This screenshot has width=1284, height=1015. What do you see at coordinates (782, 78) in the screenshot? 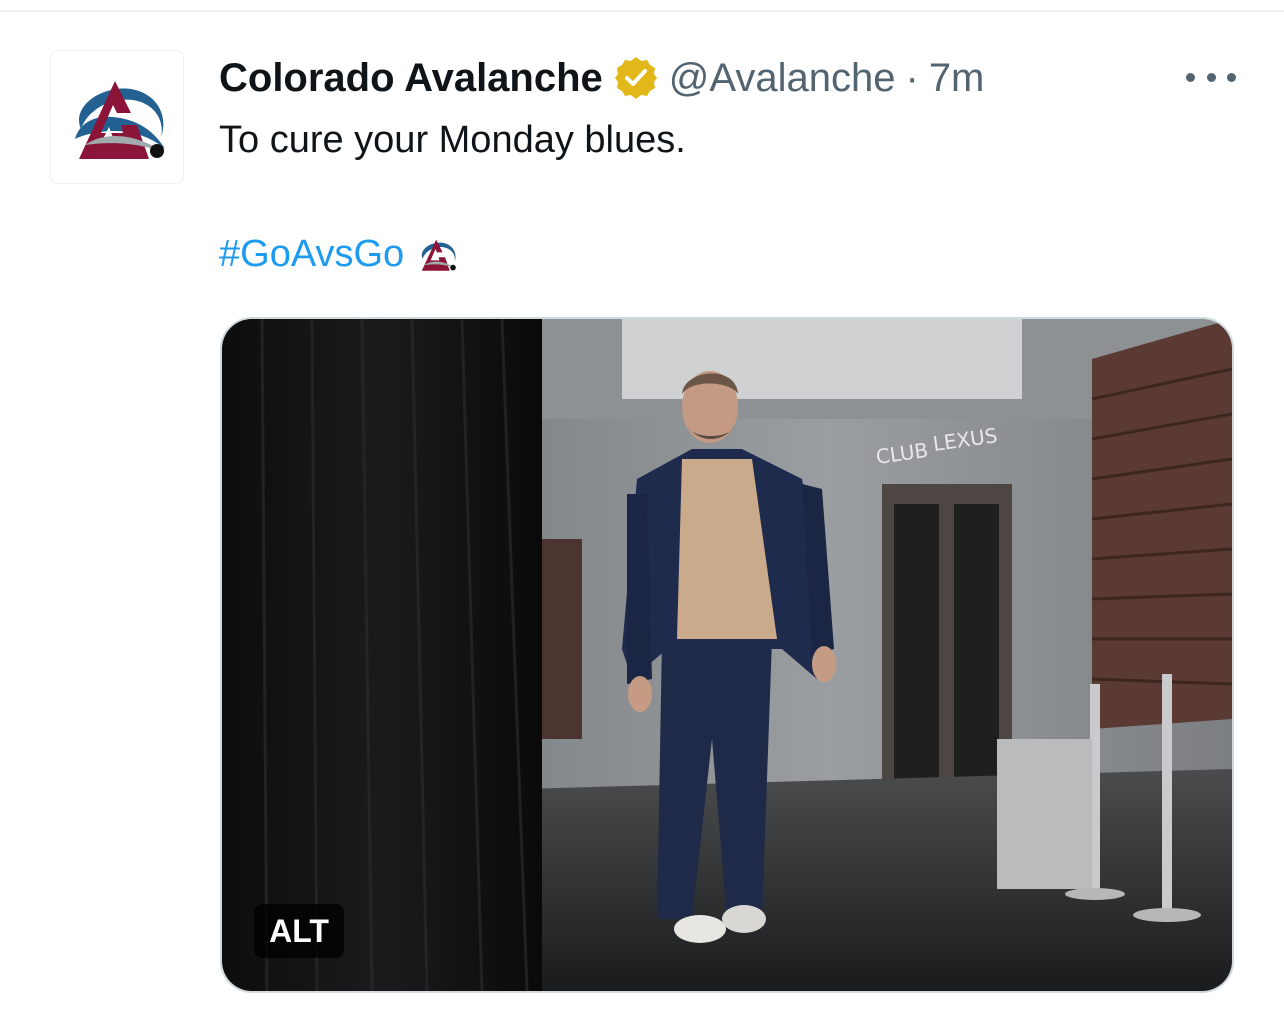
I see `author-handle: @Avalanche` at bounding box center [782, 78].